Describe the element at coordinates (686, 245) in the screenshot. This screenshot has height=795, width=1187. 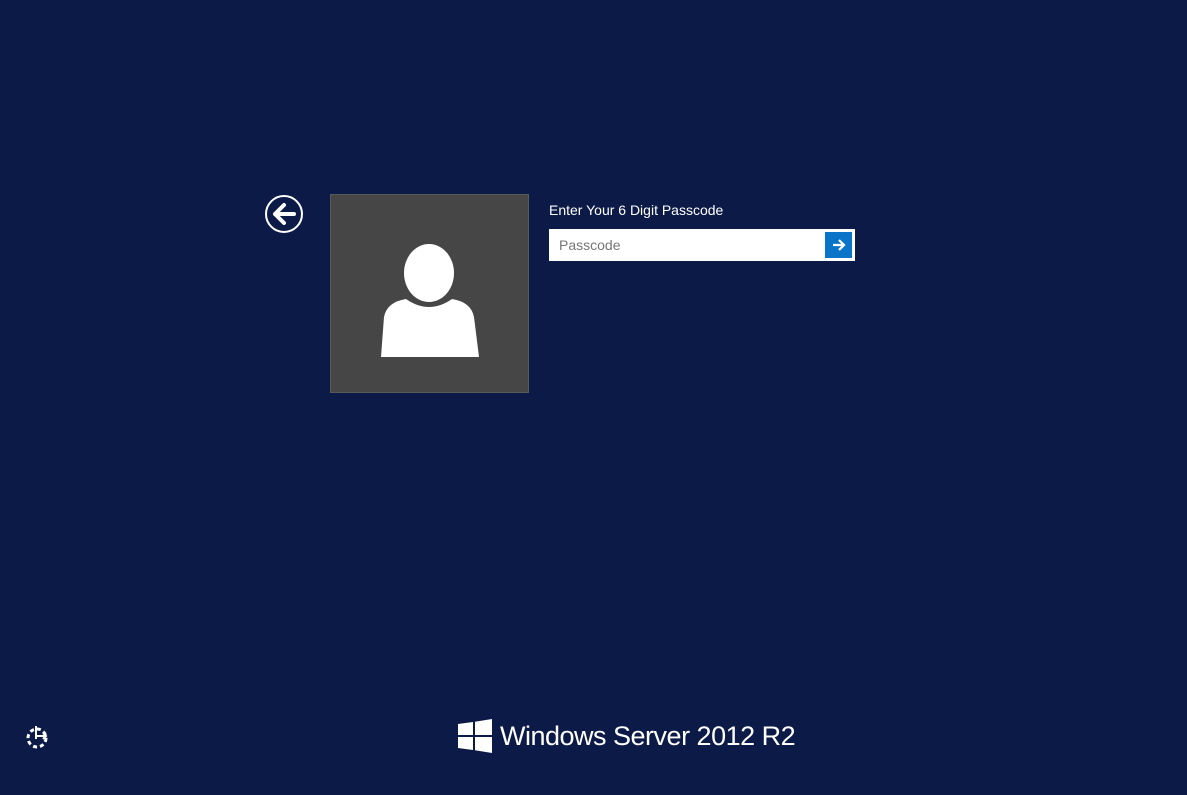
I see `passcode-input` at that location.